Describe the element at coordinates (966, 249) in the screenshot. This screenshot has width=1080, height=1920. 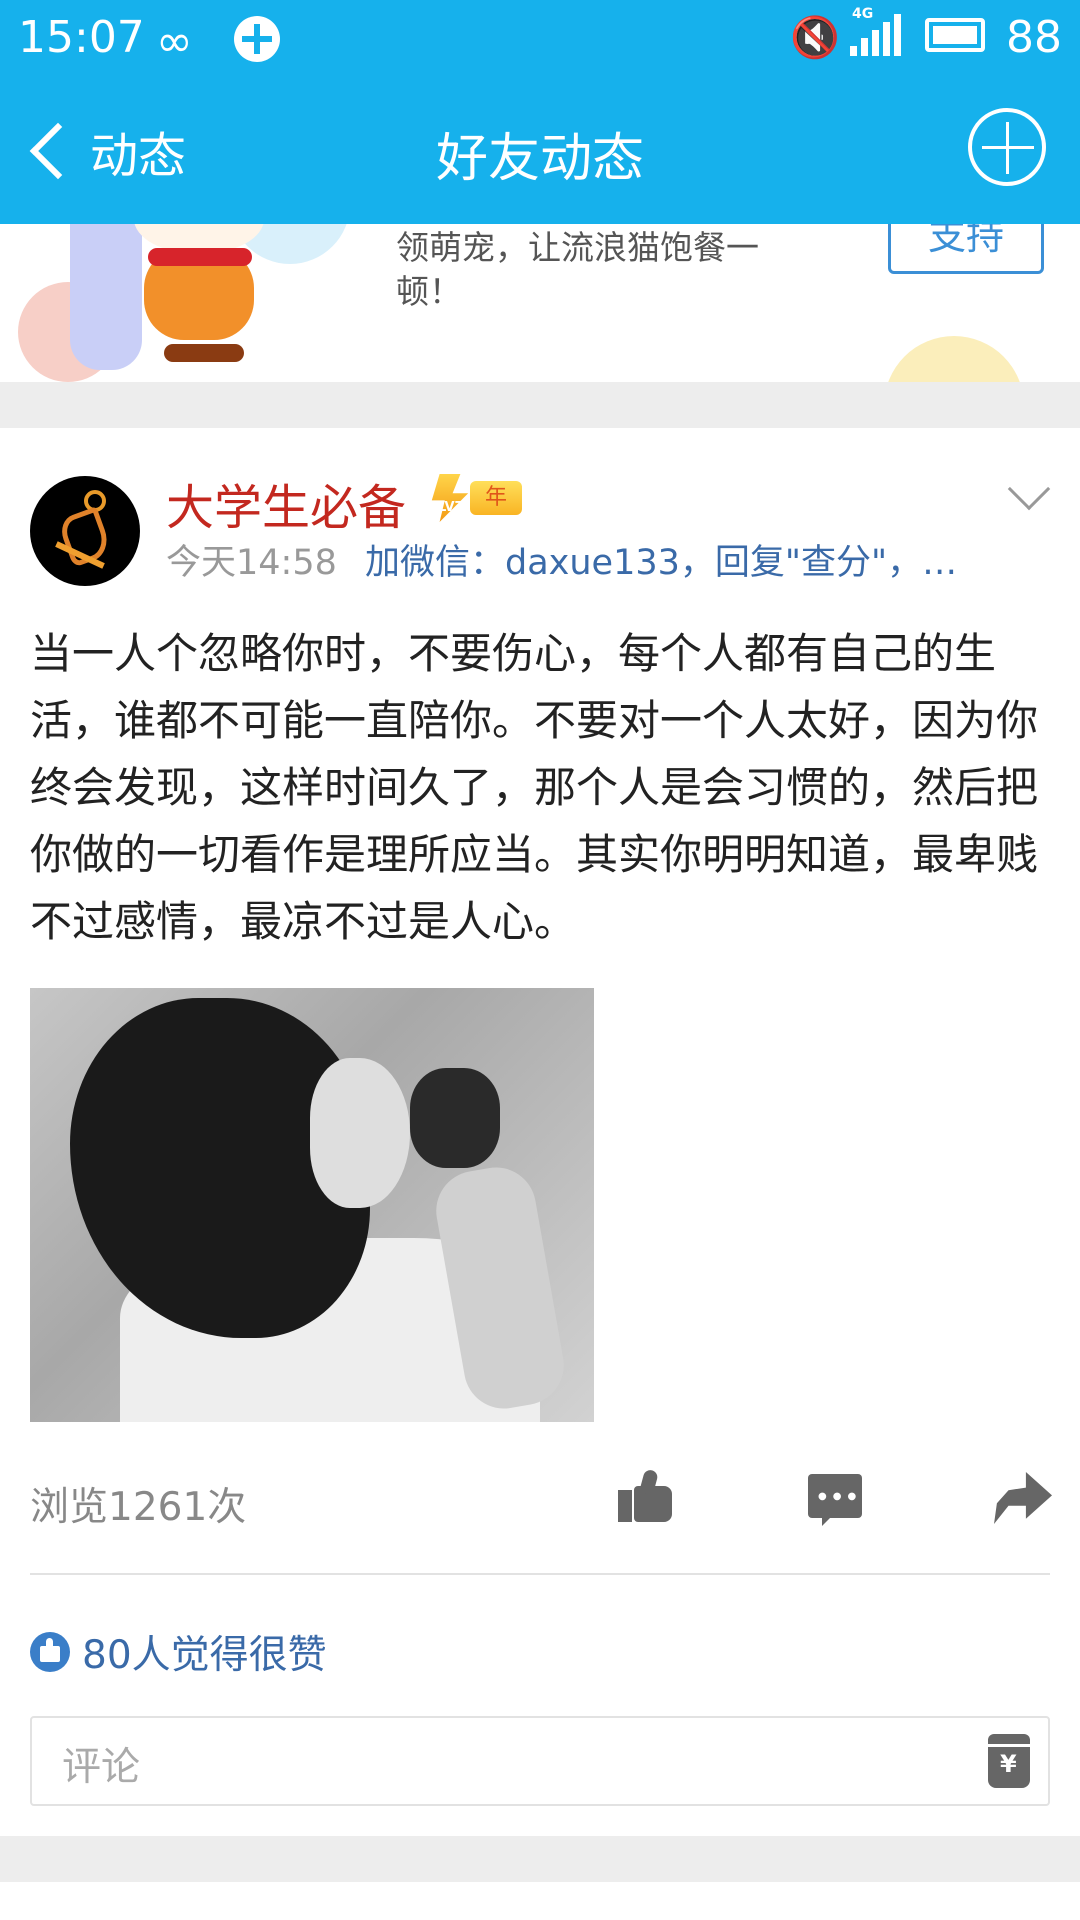
I see `support-button: 支持` at that location.